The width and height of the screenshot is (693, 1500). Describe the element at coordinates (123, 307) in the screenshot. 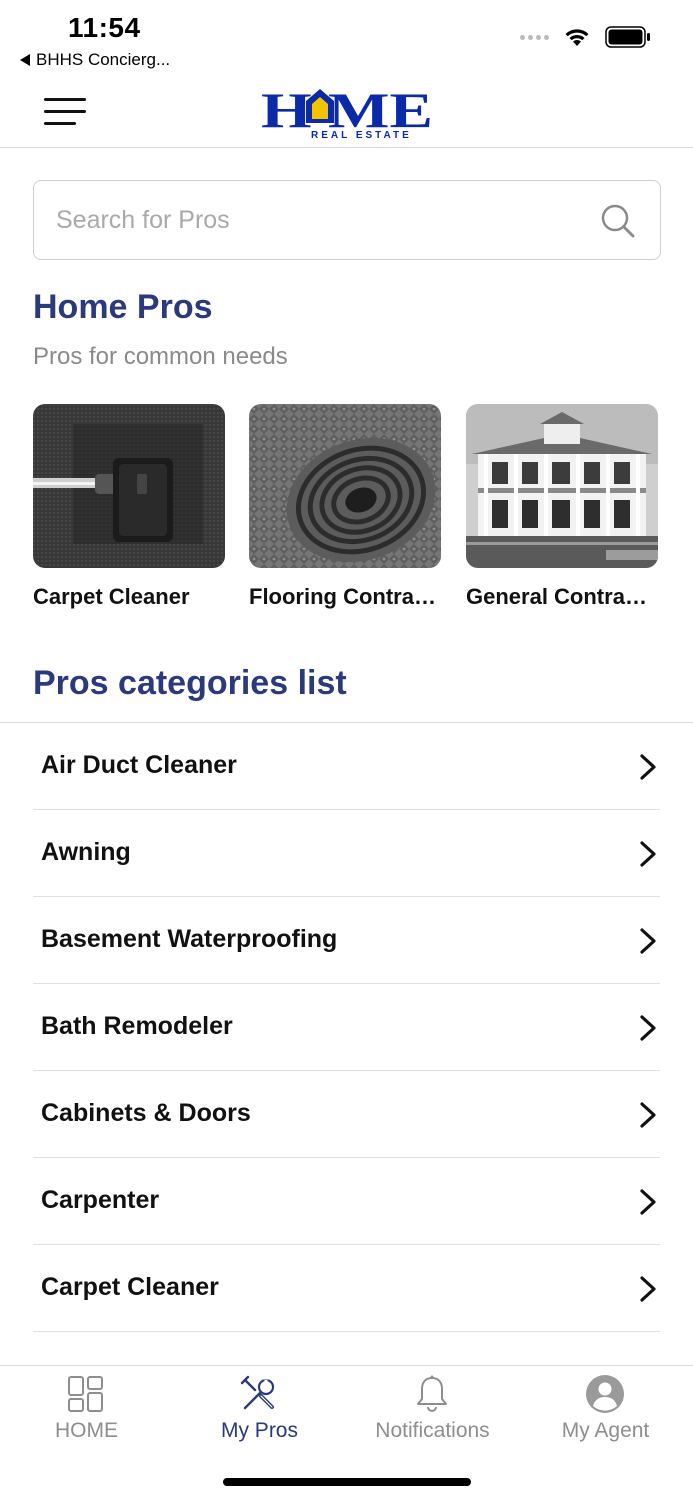

I see `home-pros-title: Home Pros` at that location.